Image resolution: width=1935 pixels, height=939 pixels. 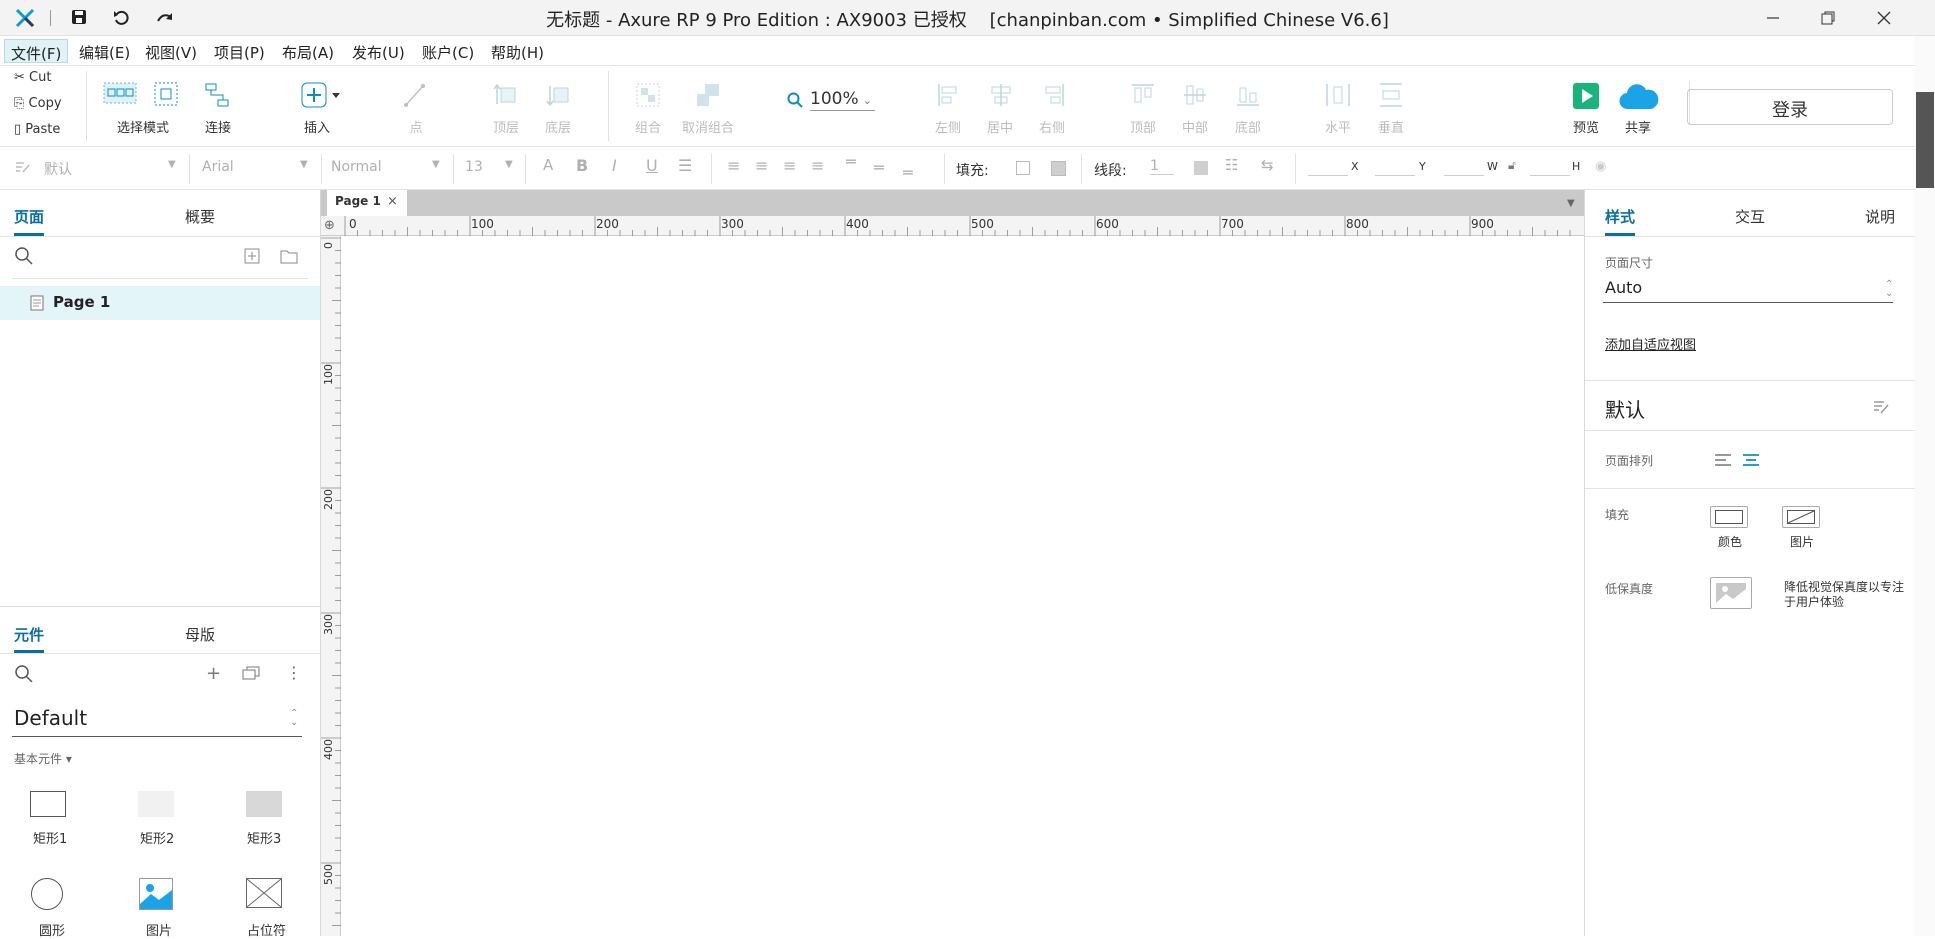 What do you see at coordinates (217, 95) in the screenshot?
I see `connect-icon` at bounding box center [217, 95].